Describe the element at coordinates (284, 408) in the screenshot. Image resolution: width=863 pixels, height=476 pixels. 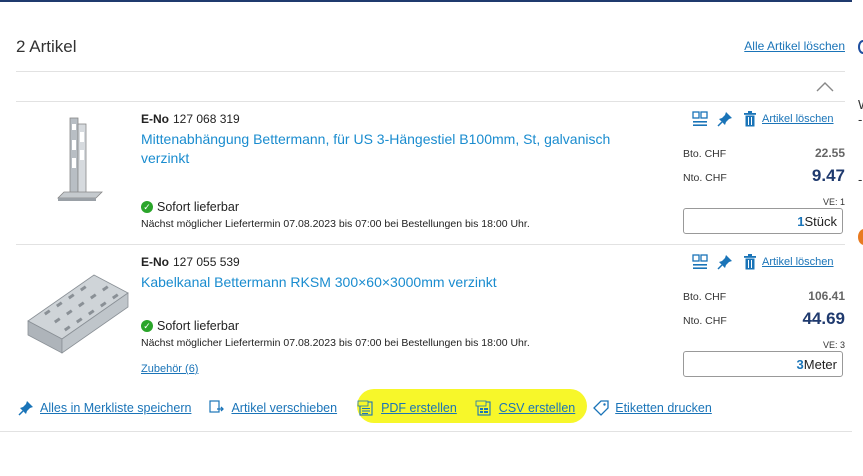
I see `move-articles-label: Artikel verschieben` at that location.